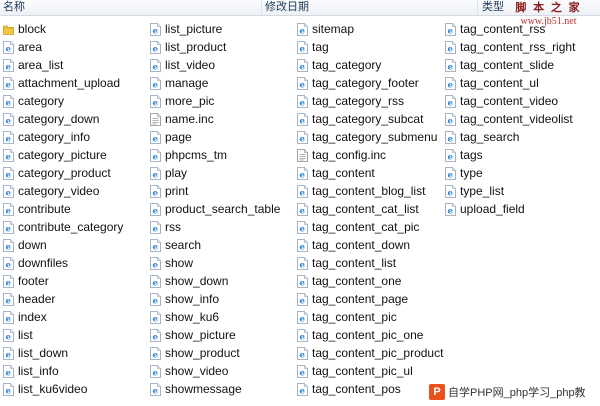 The width and height of the screenshot is (600, 406). Describe the element at coordinates (343, 173) in the screenshot. I see `file-name: tag_content` at that location.